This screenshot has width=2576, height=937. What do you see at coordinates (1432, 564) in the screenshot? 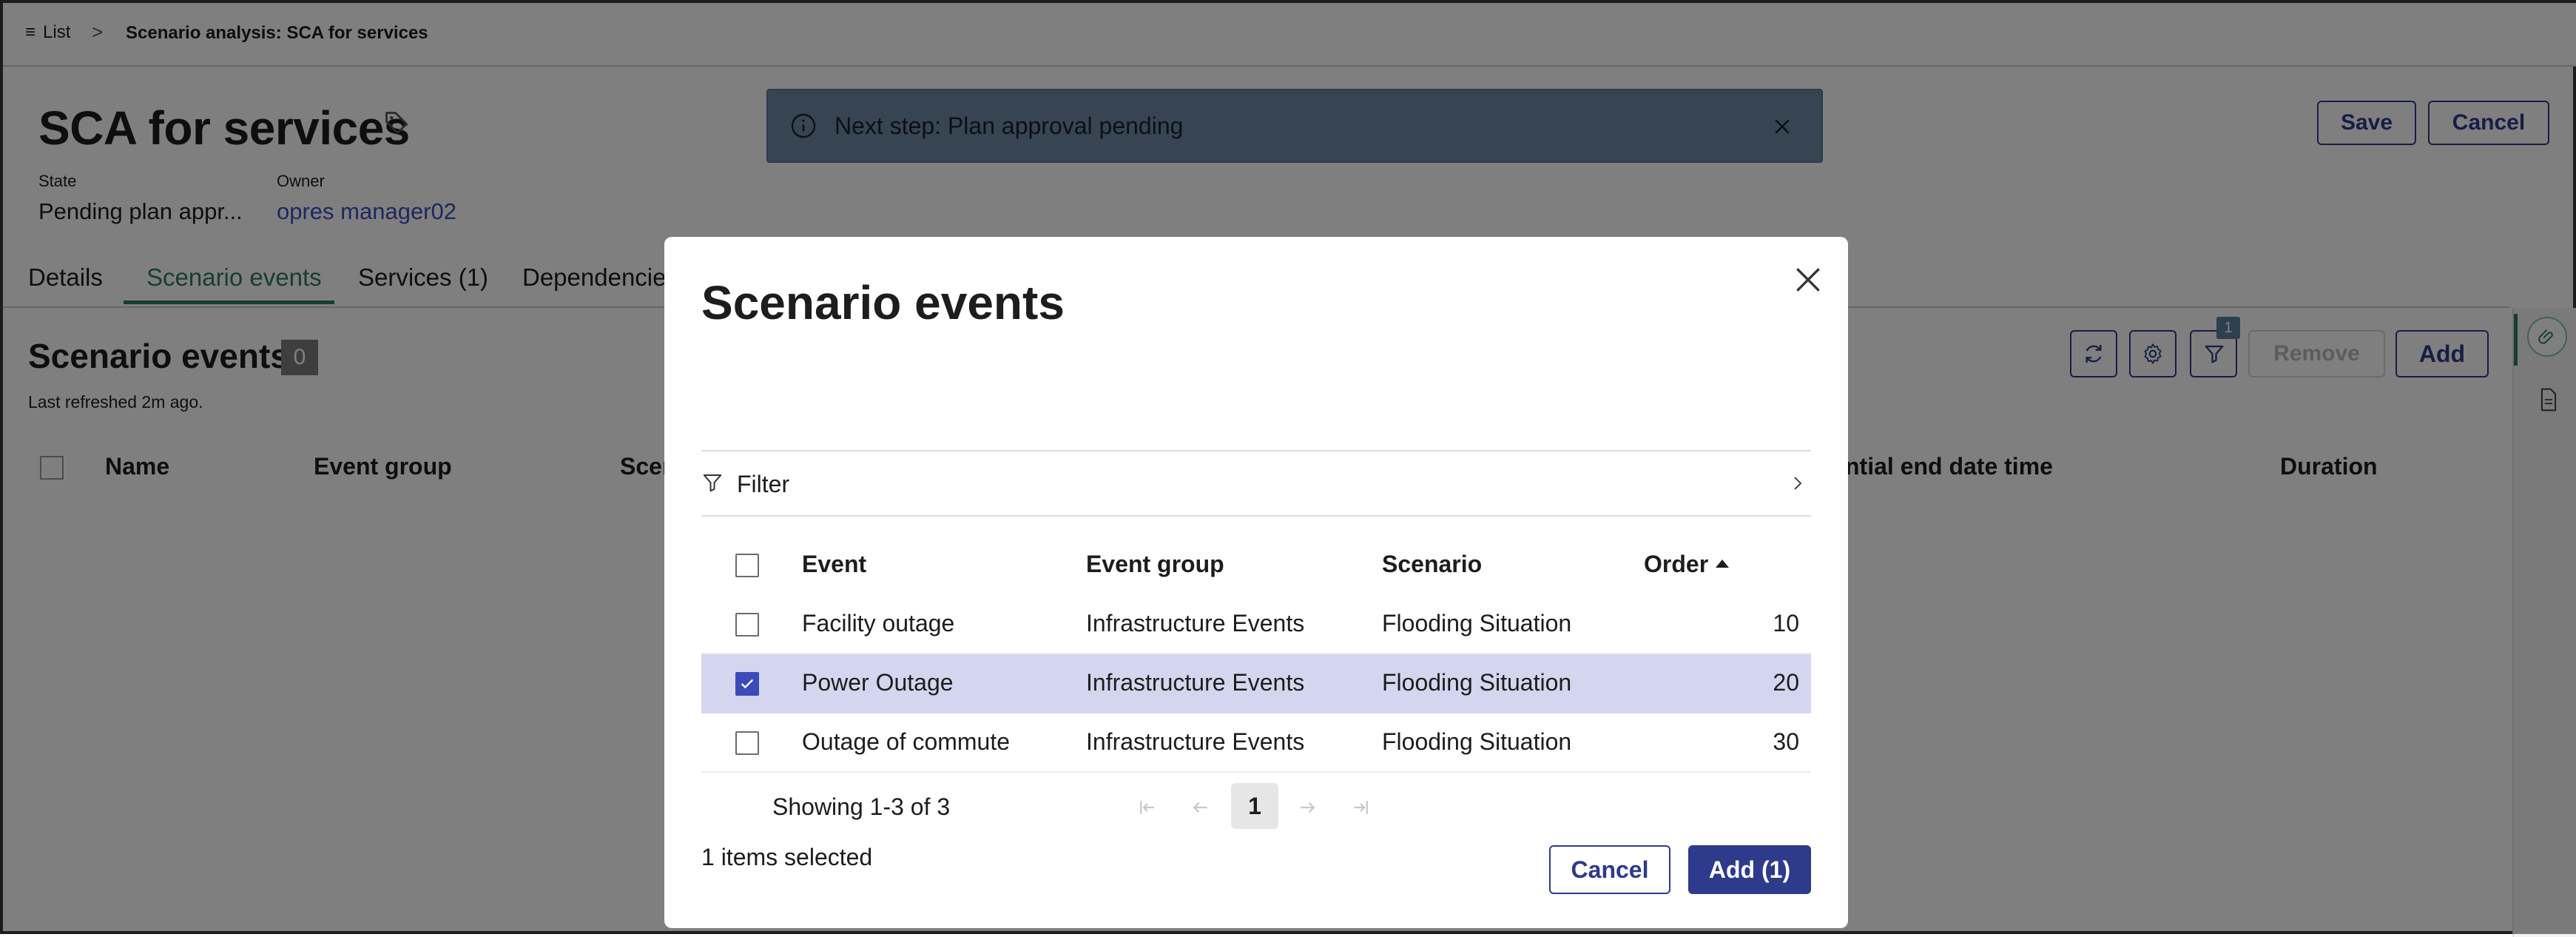
I see `column-header-scenario: Scenario` at bounding box center [1432, 564].